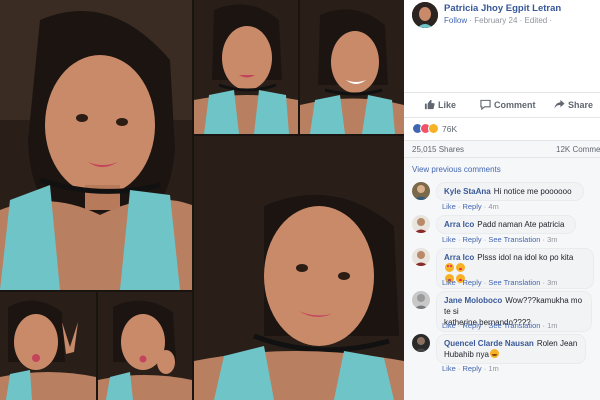 This screenshot has width=600, height=400. Describe the element at coordinates (466, 354) in the screenshot. I see `comment-text-line2: Hubahib nya` at that location.